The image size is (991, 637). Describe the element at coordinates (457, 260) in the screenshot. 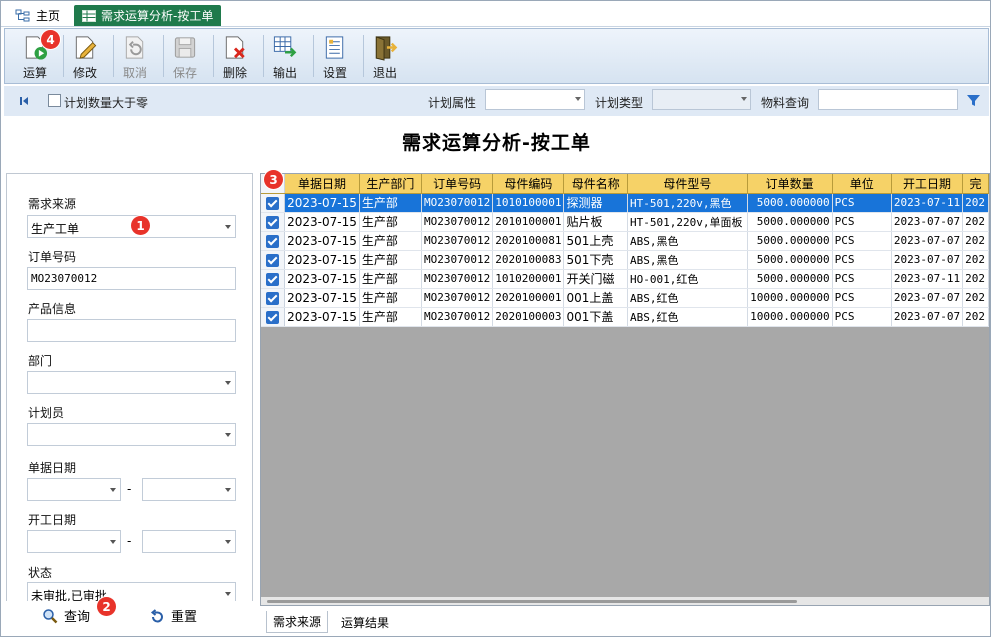

I see `table-cell: MO23070012` at that location.